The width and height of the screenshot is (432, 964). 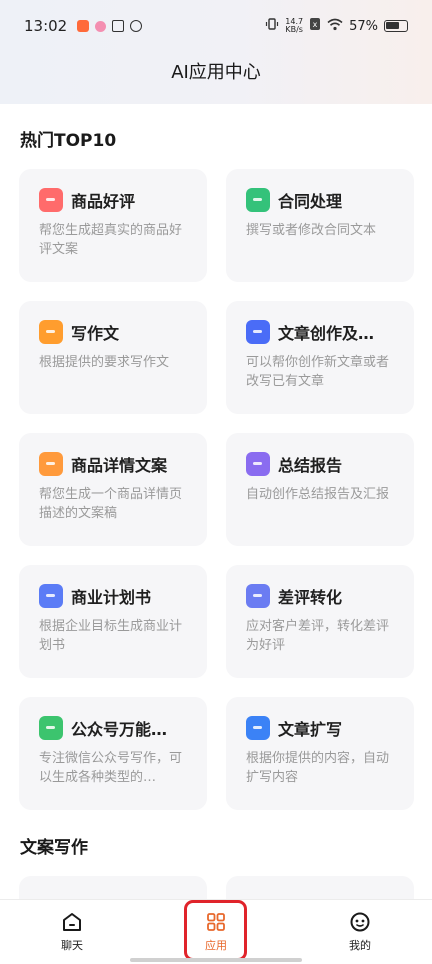 I want to click on tab-chat: 聊天, so click(x=72, y=932).